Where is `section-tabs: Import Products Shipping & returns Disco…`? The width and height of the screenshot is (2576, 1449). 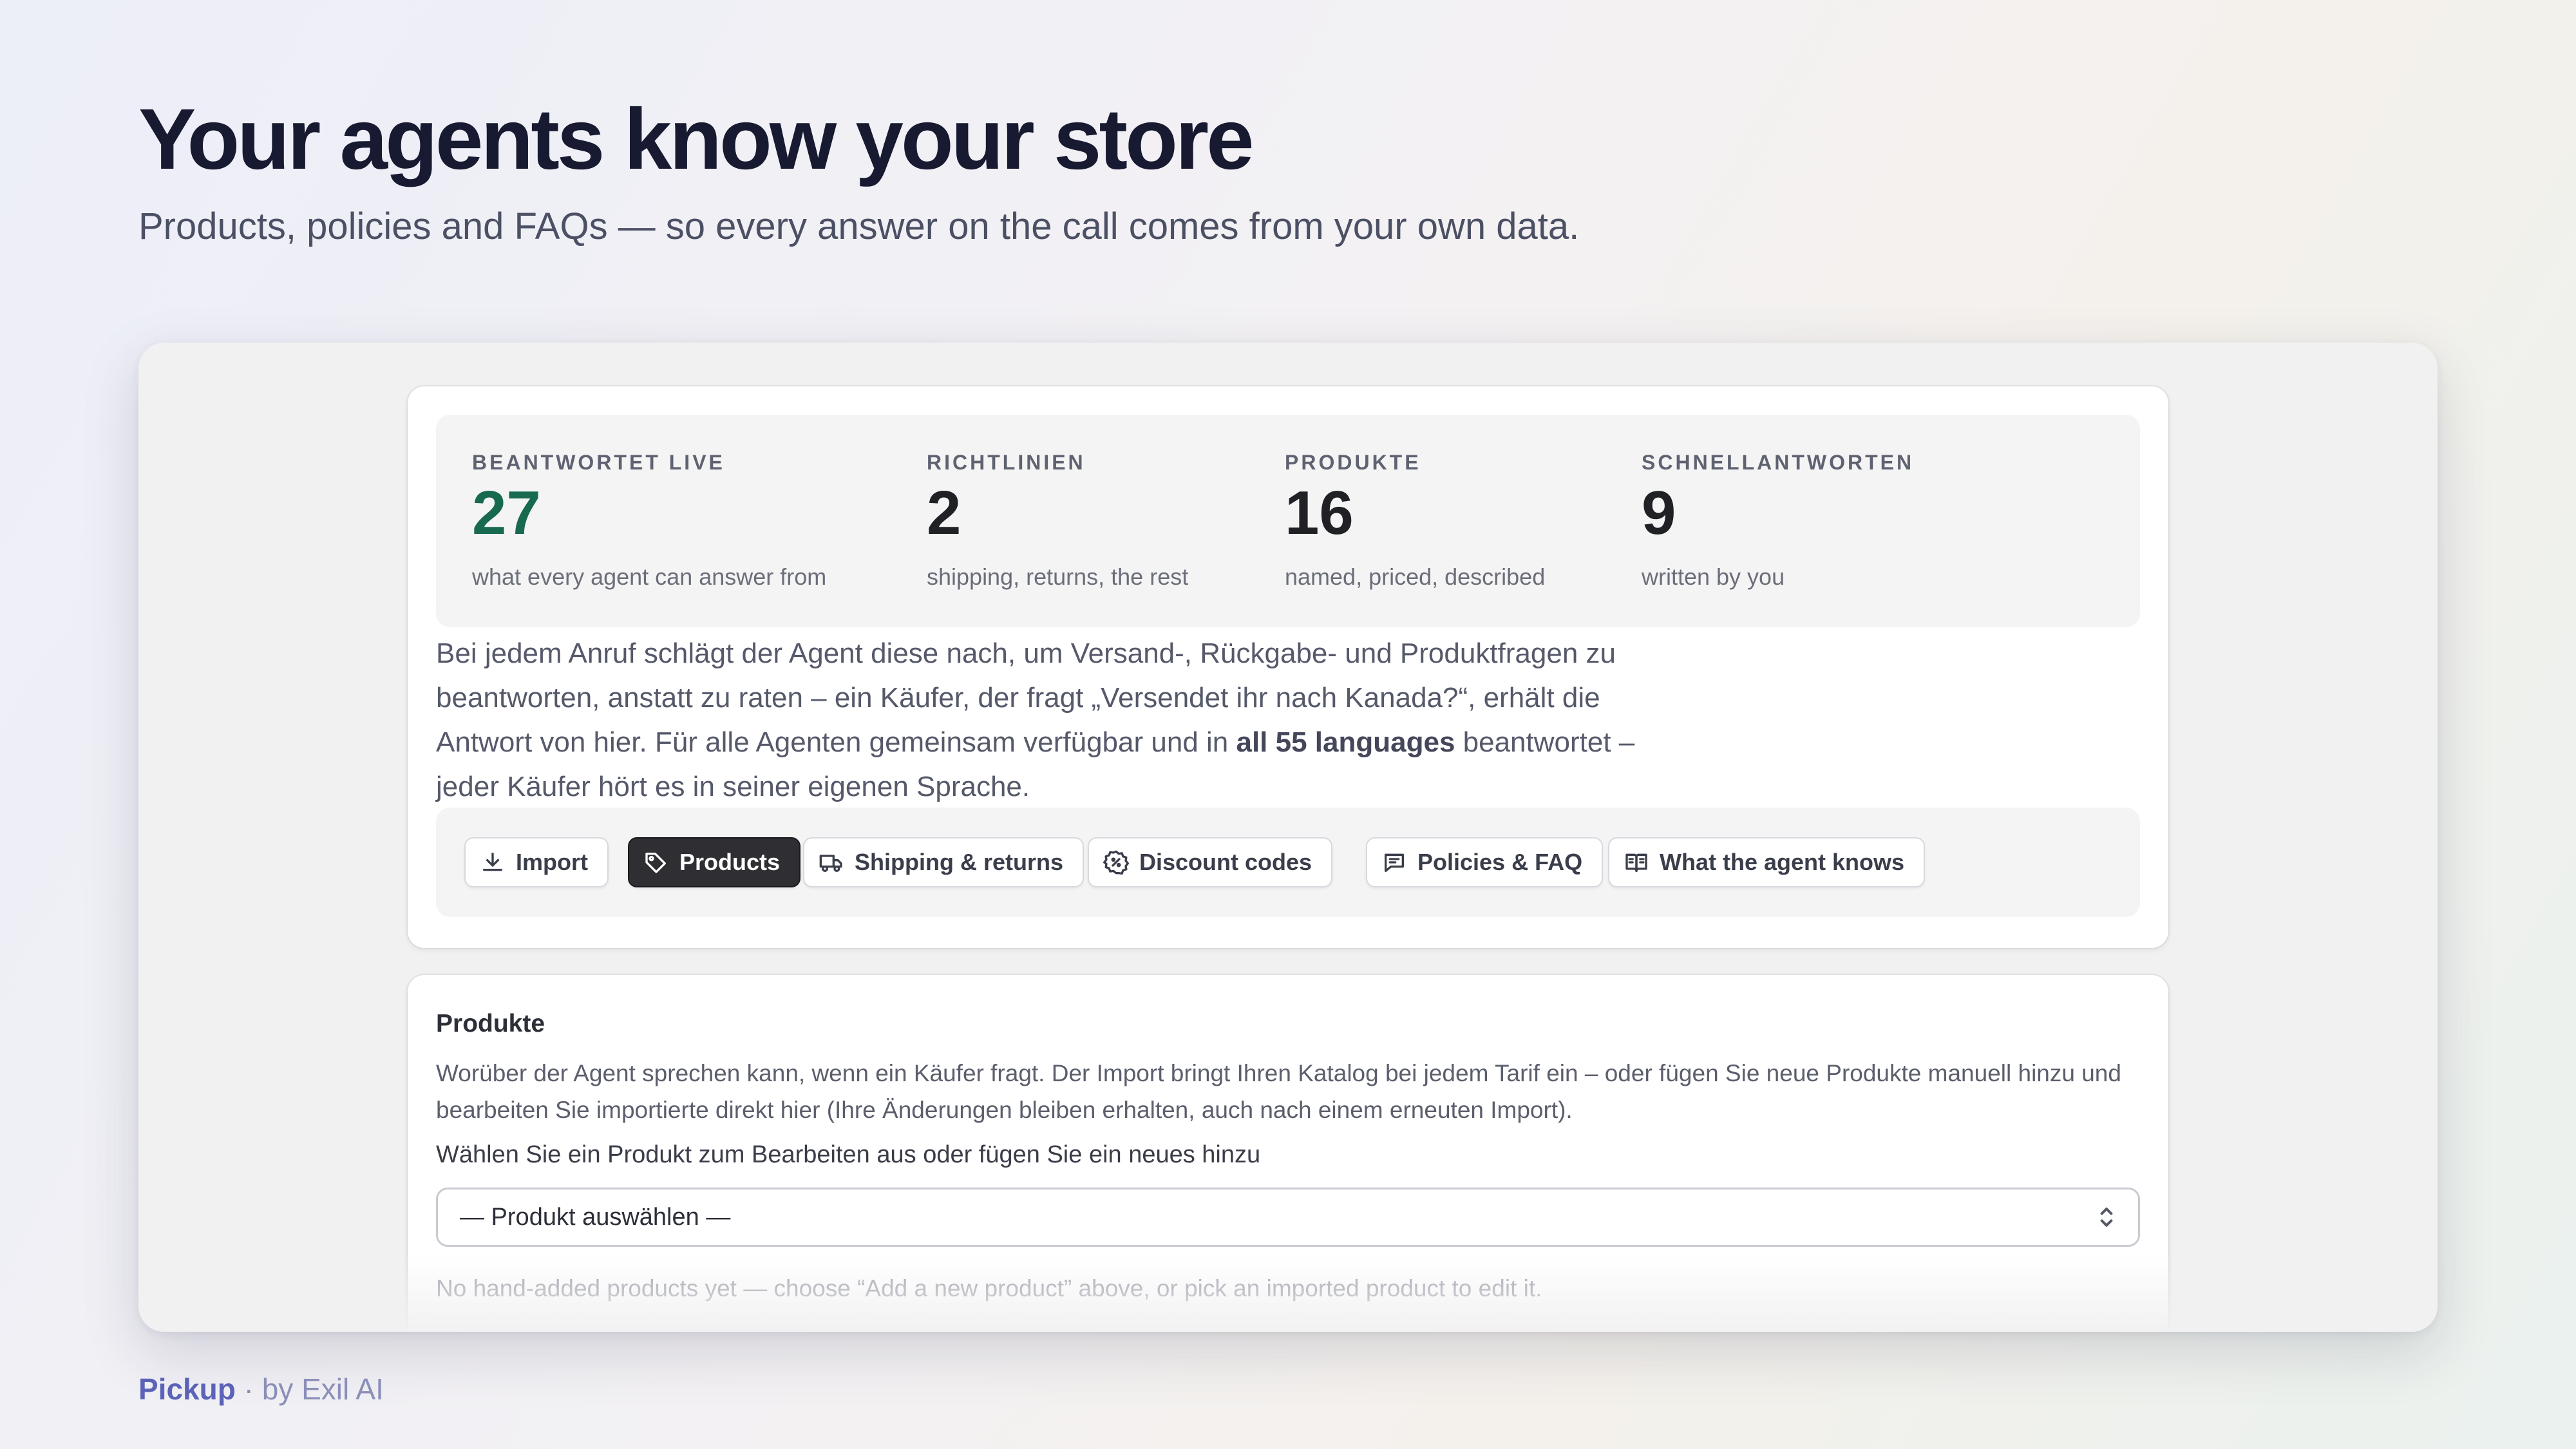
section-tabs: Import Products Shipping & returns Disco… is located at coordinates (1288, 862).